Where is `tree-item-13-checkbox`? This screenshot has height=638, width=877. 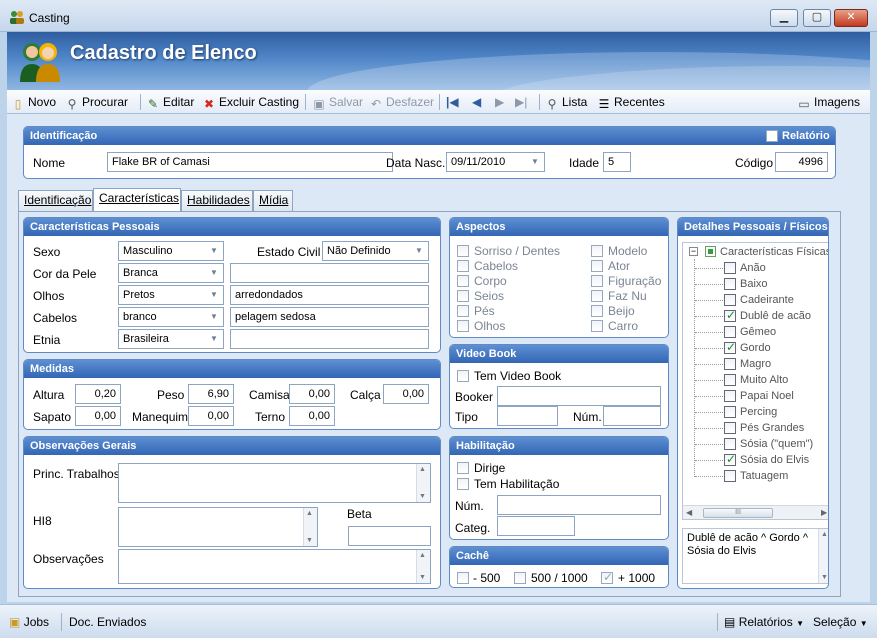 tree-item-13-checkbox is located at coordinates (730, 476).